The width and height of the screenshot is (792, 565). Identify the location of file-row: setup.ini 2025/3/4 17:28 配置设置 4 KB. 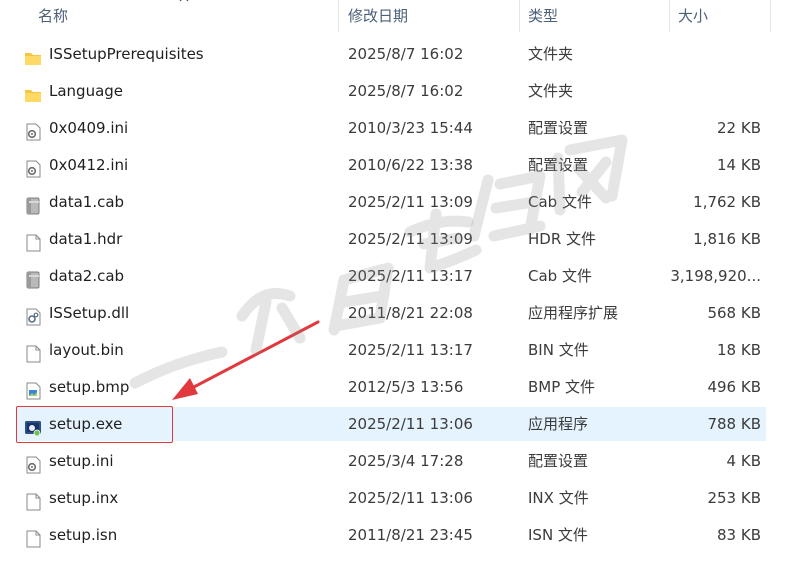
(391, 461).